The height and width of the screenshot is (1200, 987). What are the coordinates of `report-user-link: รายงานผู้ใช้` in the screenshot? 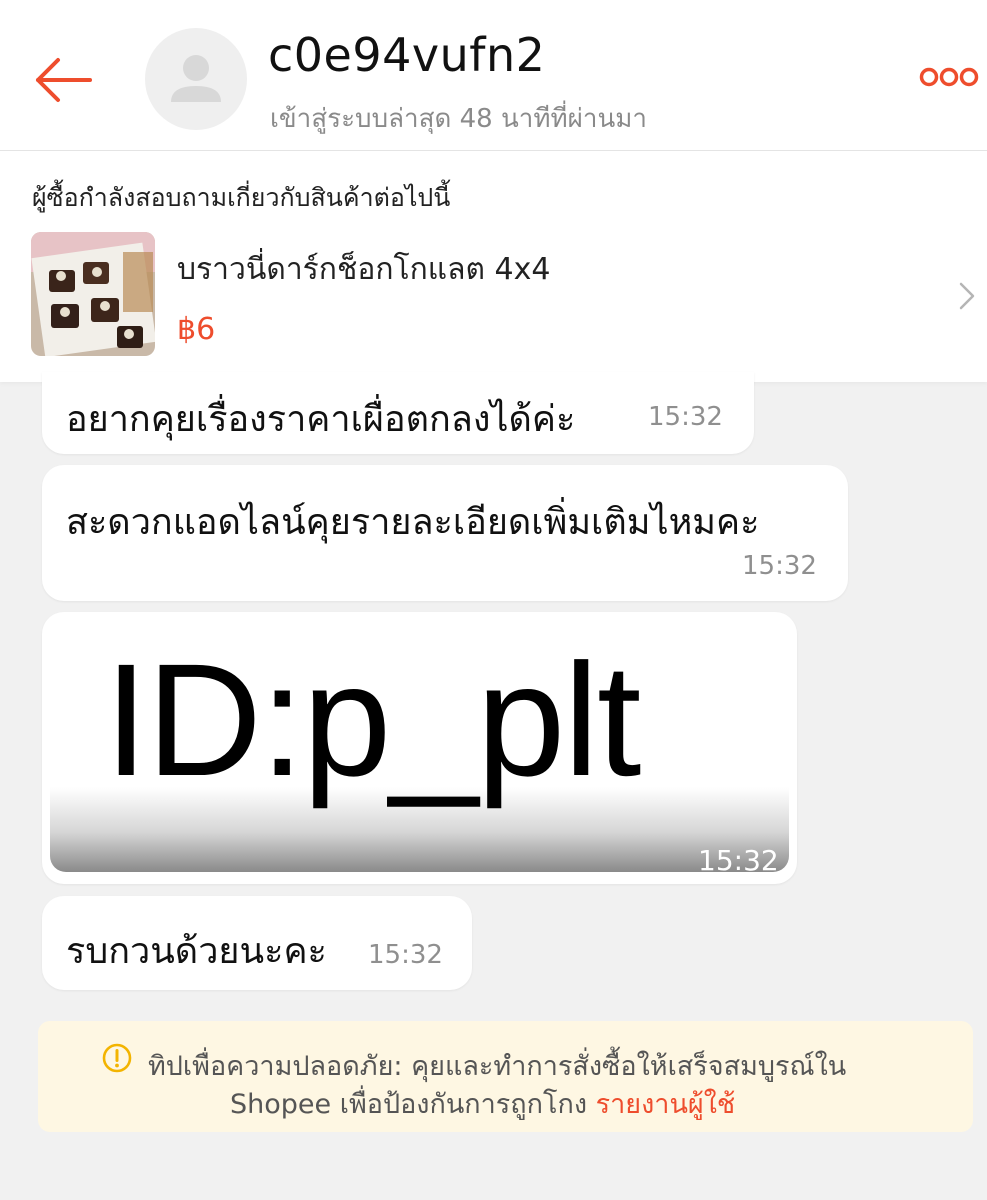 It's located at (666, 1104).